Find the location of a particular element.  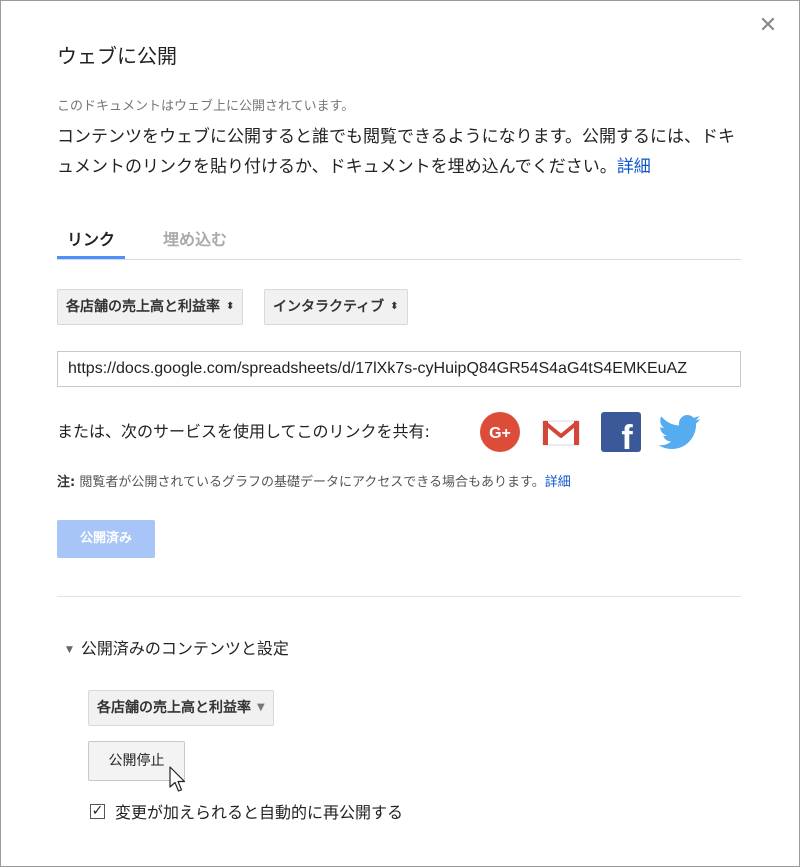

note-text: 閲覧者が公開されているグラフの基礎データにアクセスできる場合もあります。 is located at coordinates (312, 482).